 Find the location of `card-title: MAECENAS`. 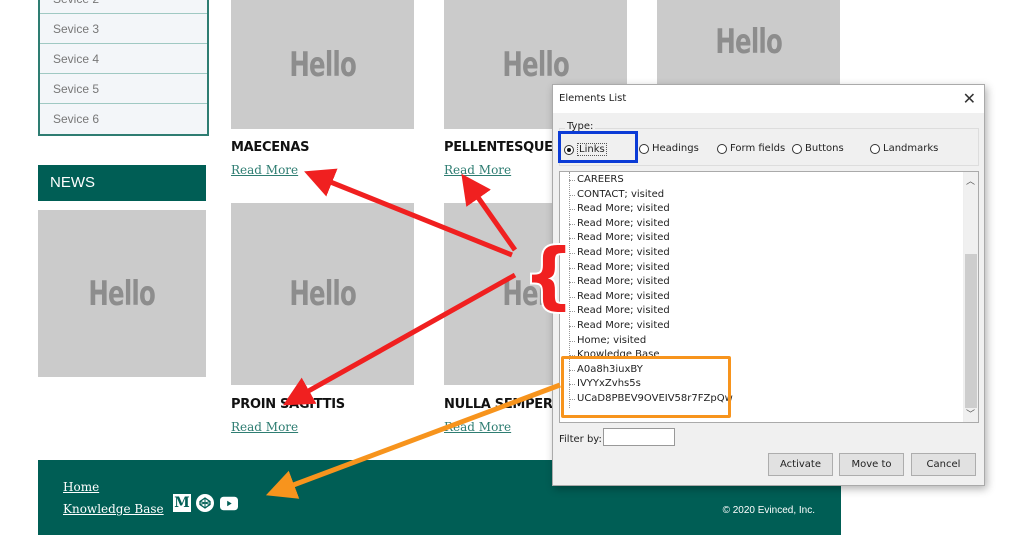

card-title: MAECENAS is located at coordinates (270, 147).